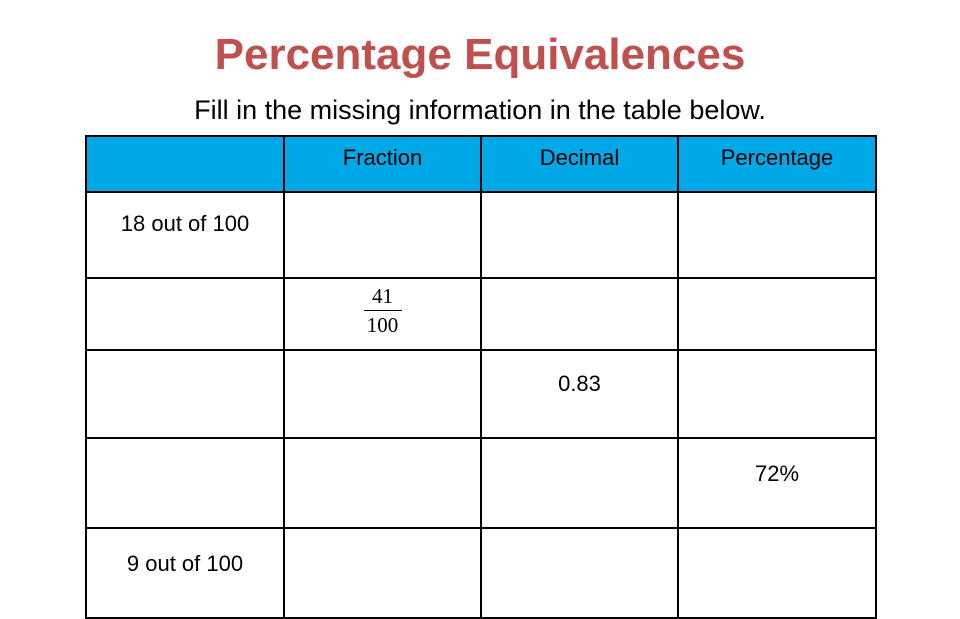 The width and height of the screenshot is (960, 619). I want to click on fraction-cell: 41 100, so click(382, 314).